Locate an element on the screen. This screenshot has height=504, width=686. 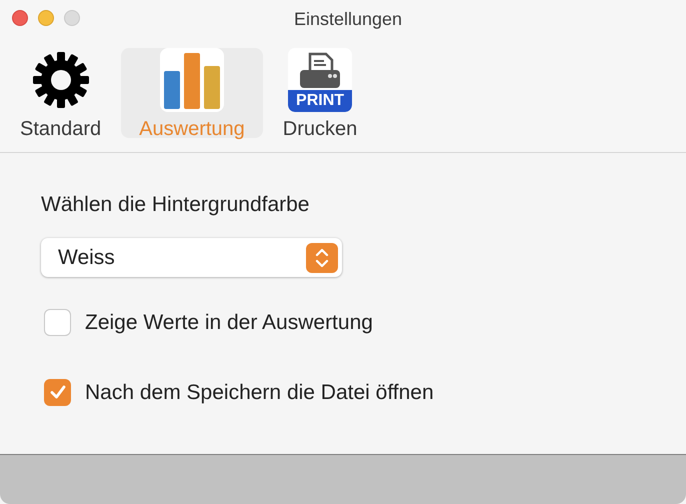
close-button is located at coordinates (20, 18).